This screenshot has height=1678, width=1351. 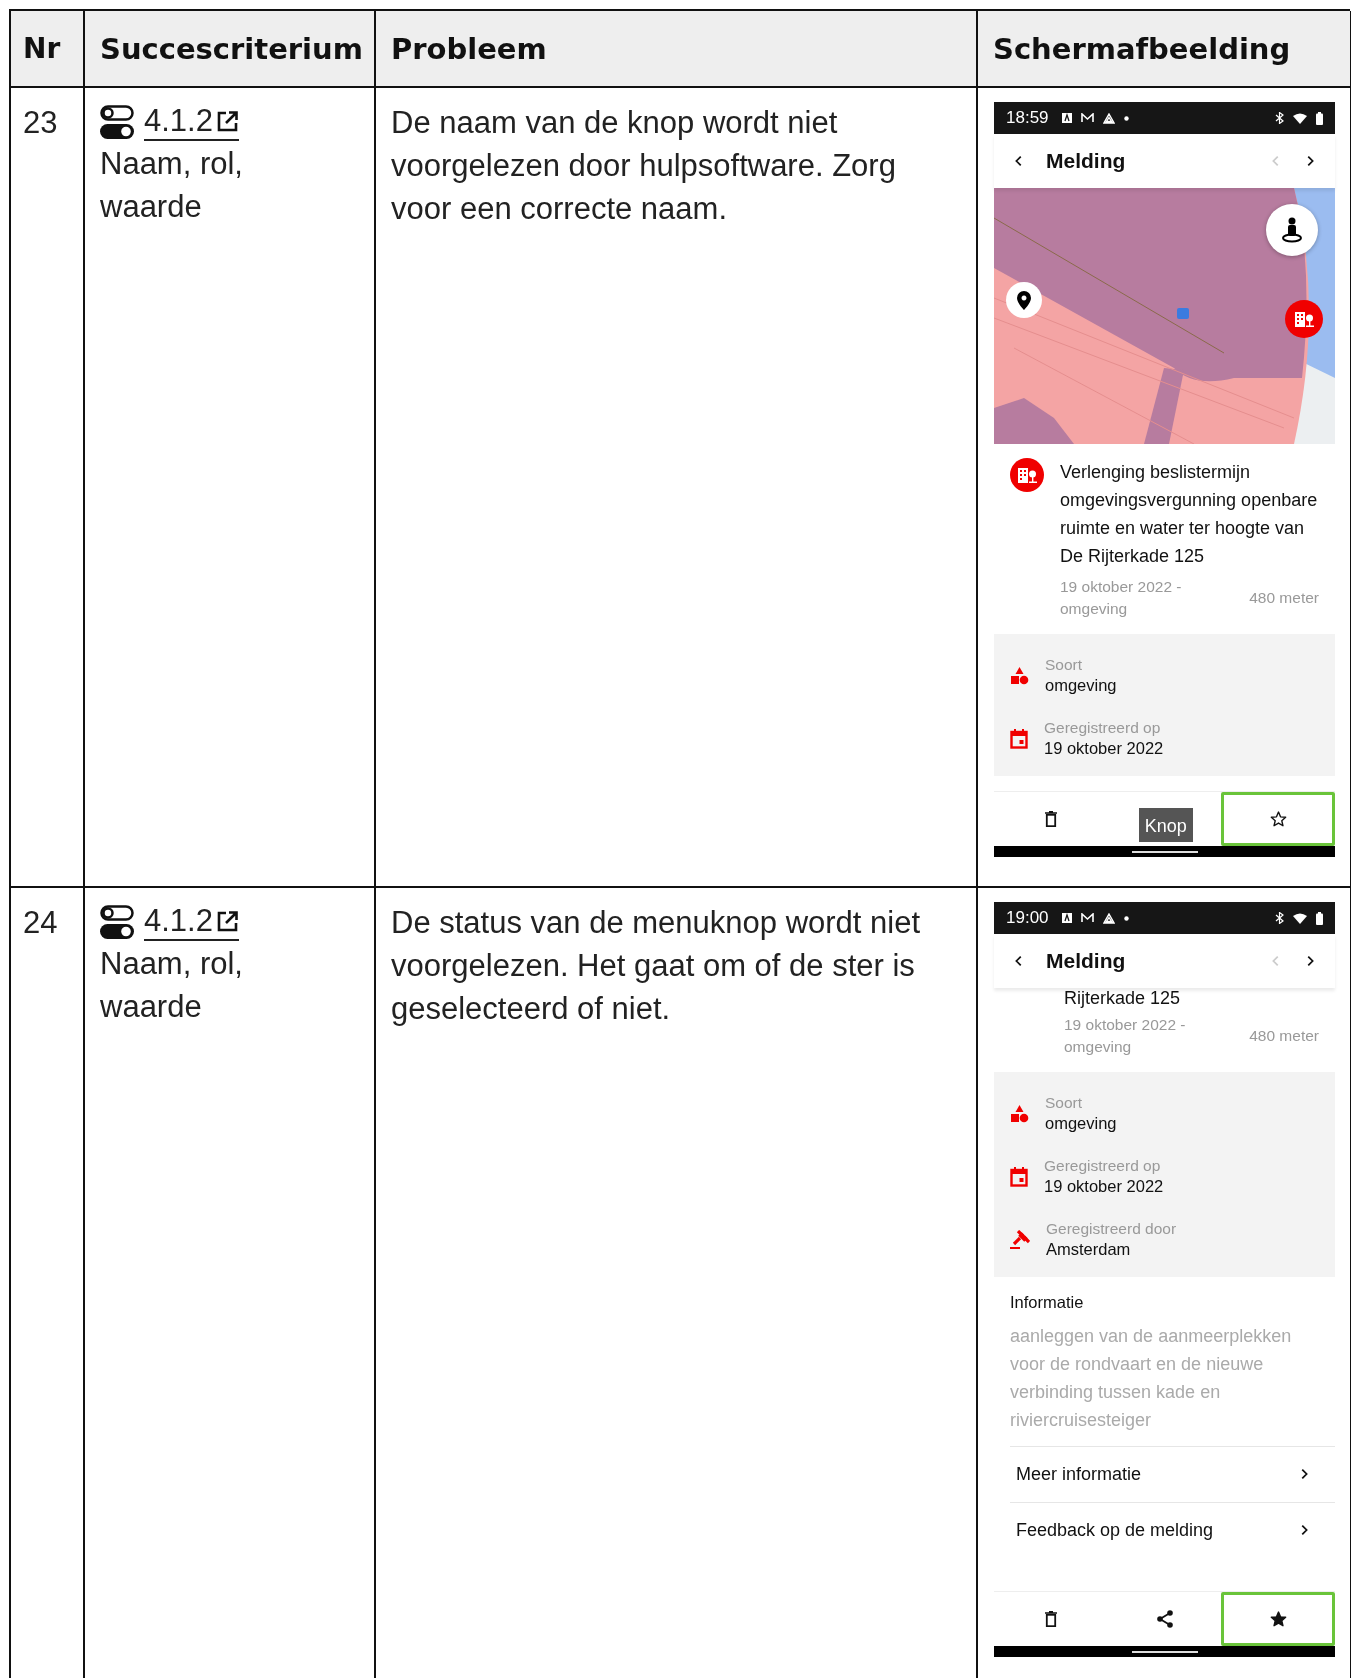 I want to click on column-header: Schermafbeelding, so click(x=1164, y=49).